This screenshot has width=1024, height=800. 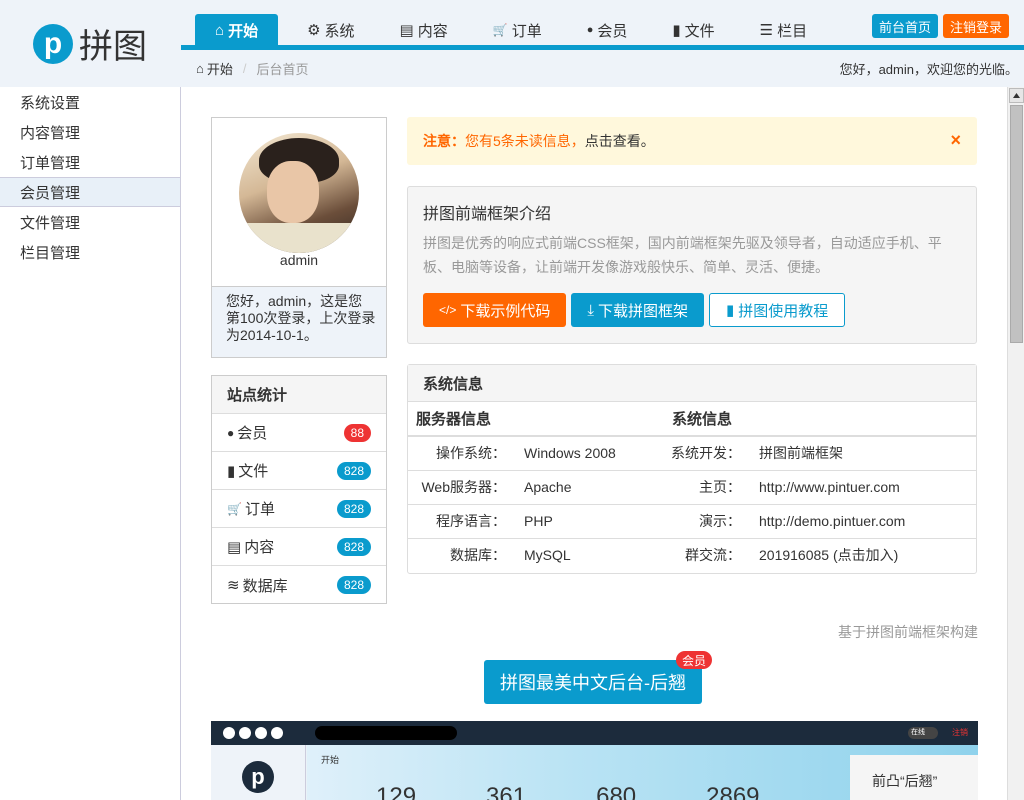 What do you see at coordinates (299, 395) in the screenshot?
I see `site-stats-title: 站点统计` at bounding box center [299, 395].